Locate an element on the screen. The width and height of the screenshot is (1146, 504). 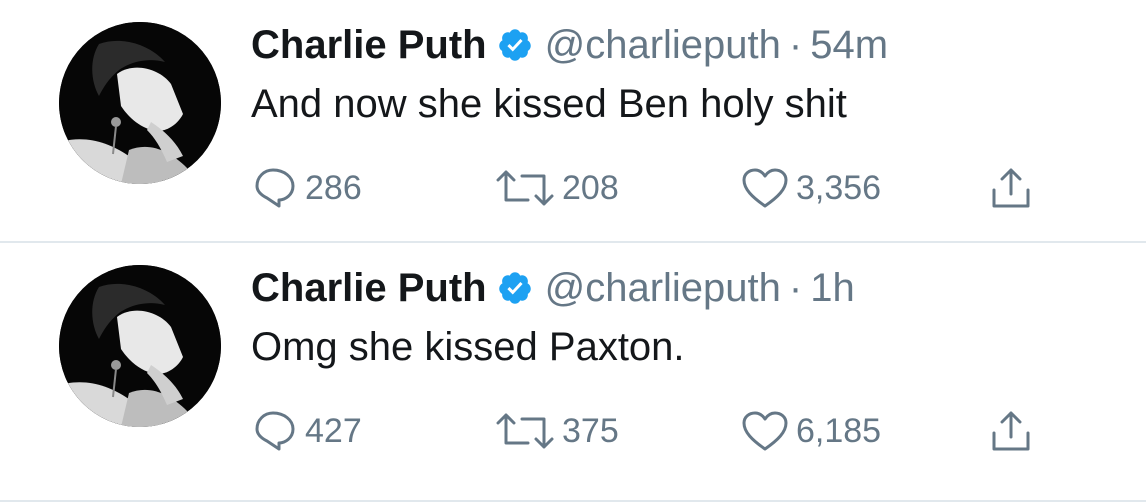
tweet-actions: 286 208 3,356 is located at coordinates (573, 188).